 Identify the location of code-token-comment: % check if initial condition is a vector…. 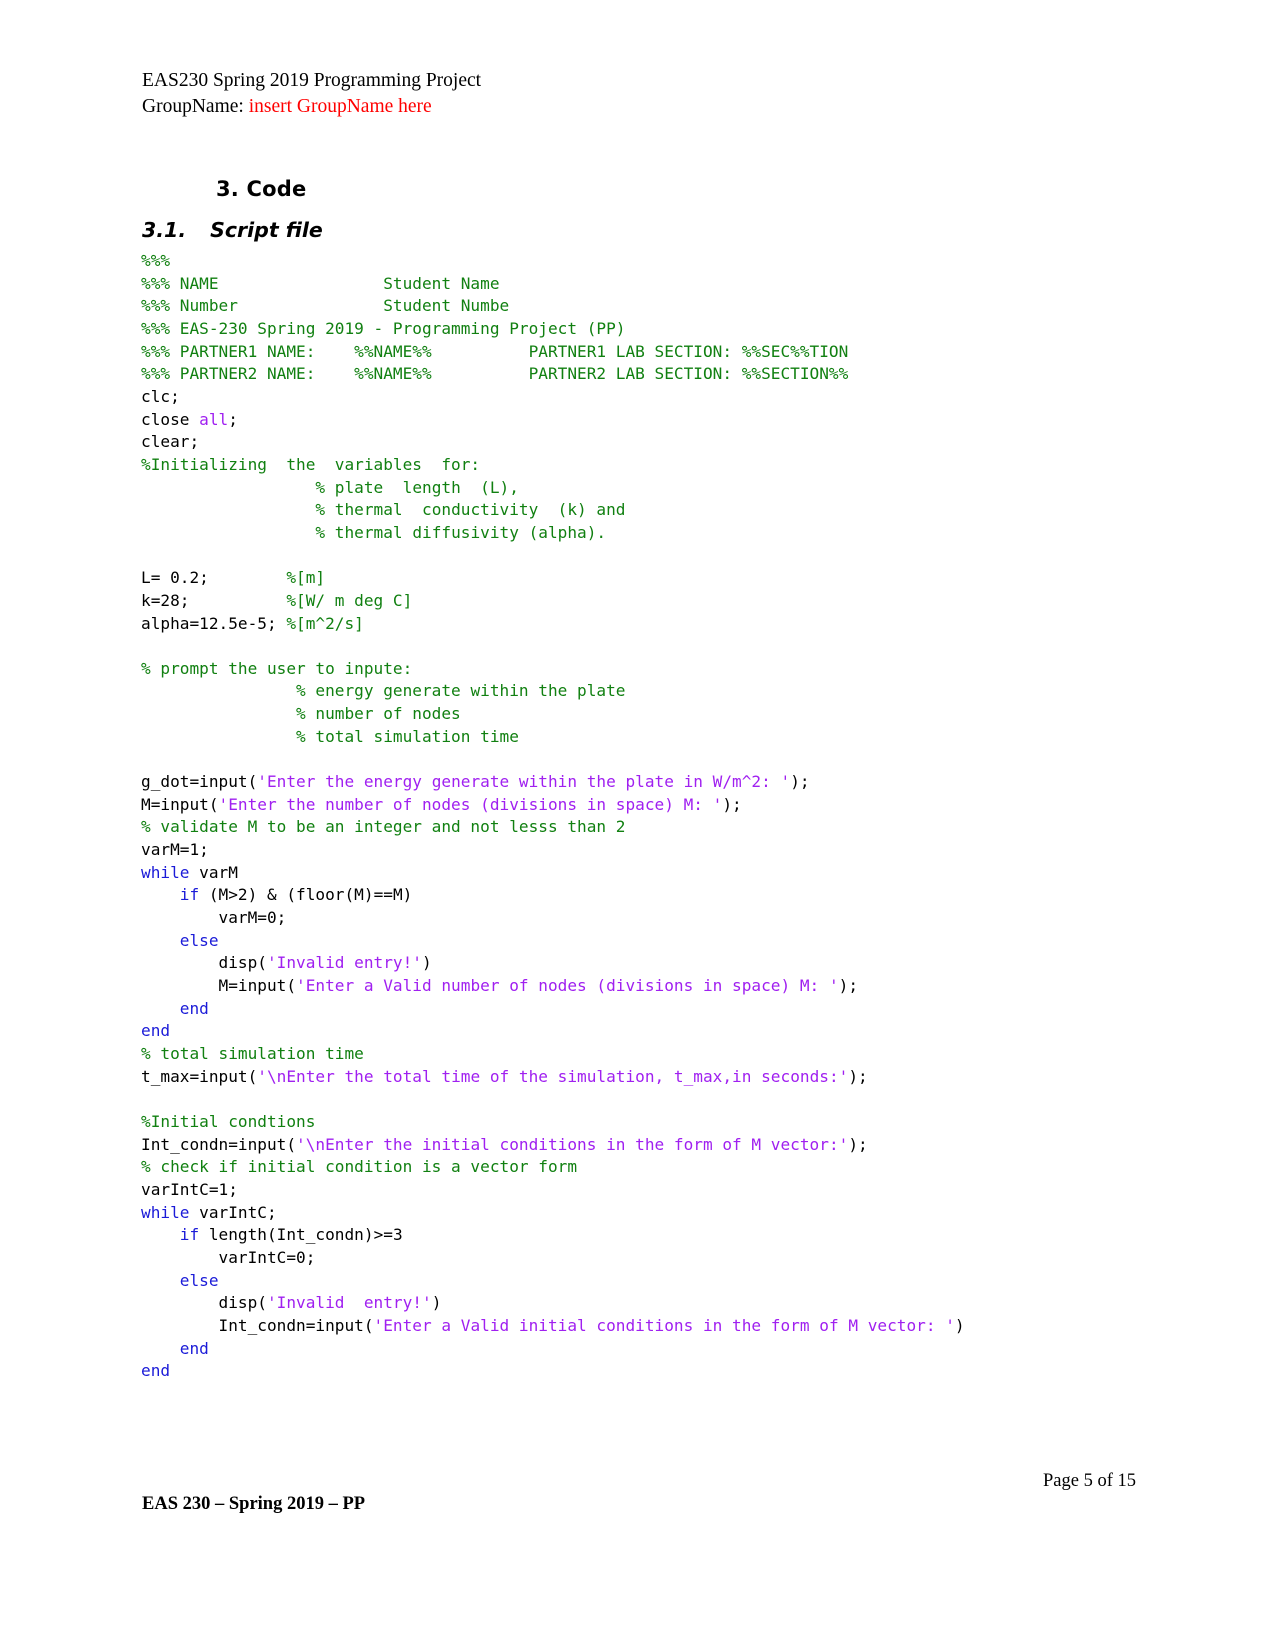
(359, 1167).